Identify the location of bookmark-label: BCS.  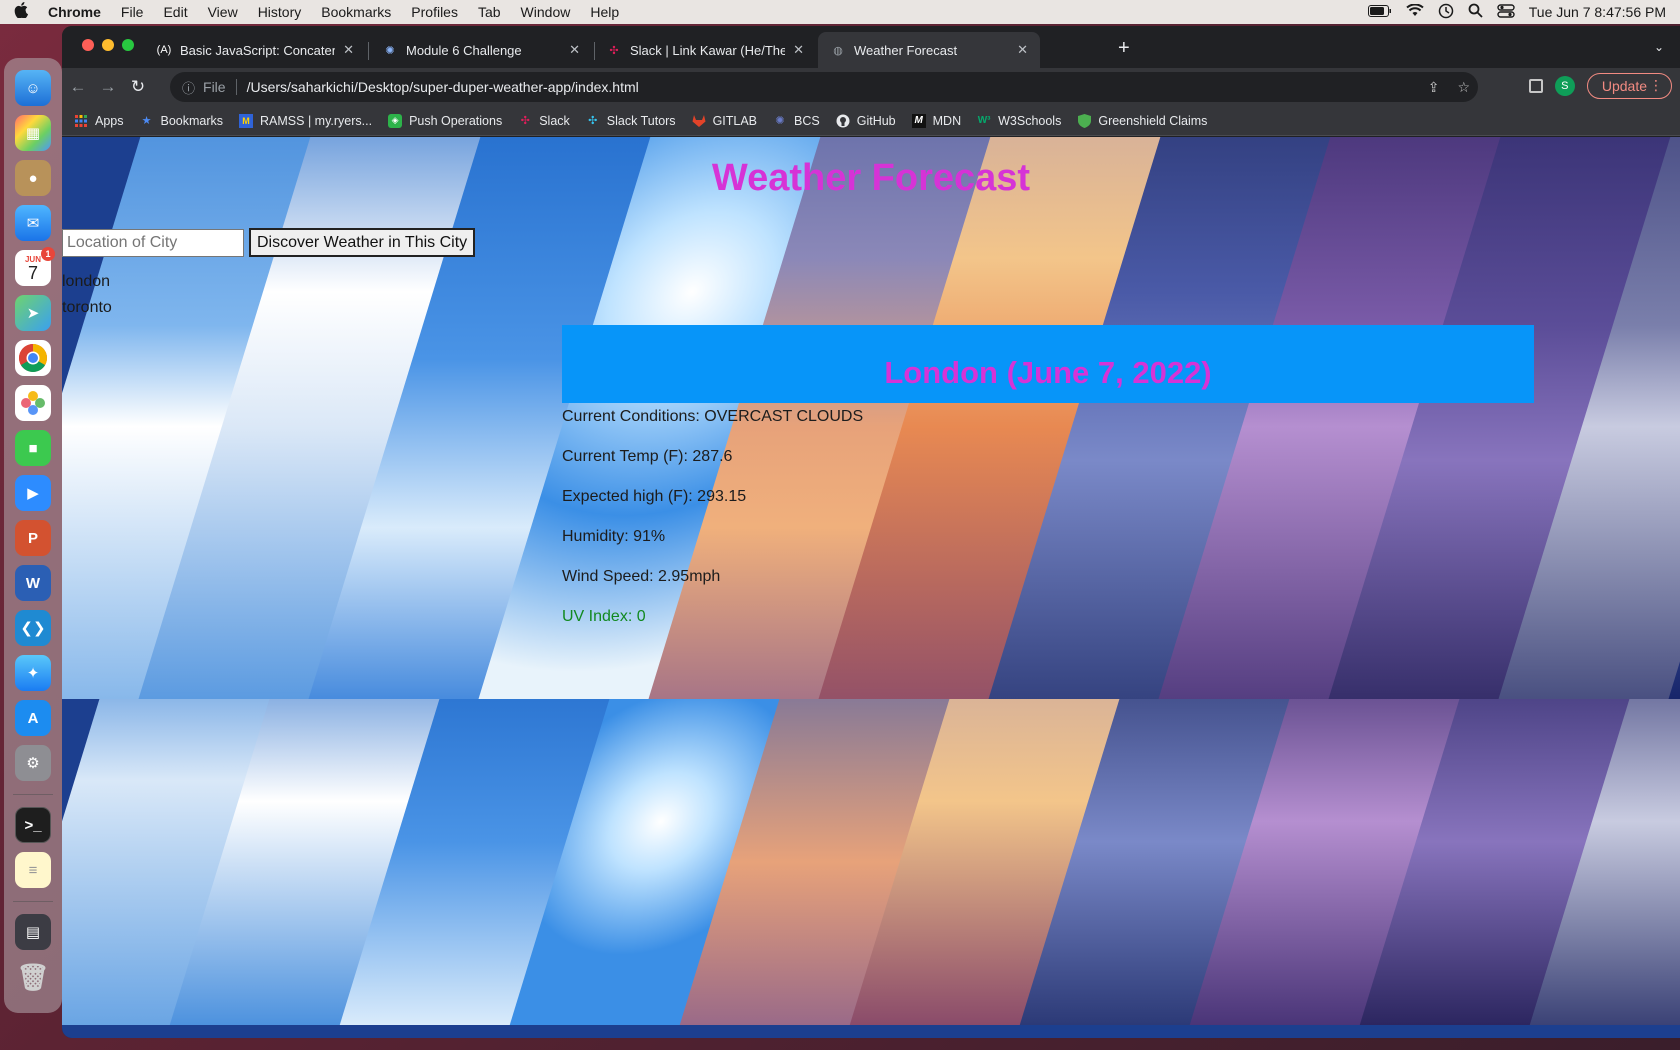
(807, 120).